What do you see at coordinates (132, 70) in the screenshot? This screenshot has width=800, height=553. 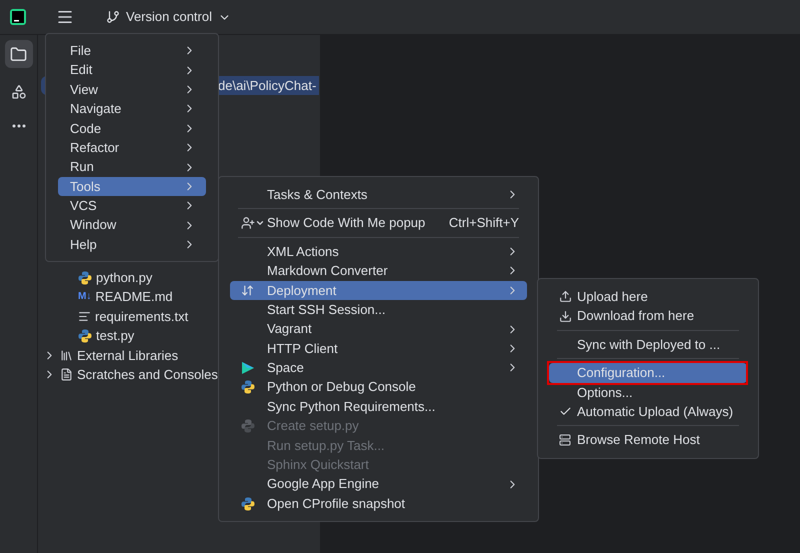 I see `menu-item: Edit` at bounding box center [132, 70].